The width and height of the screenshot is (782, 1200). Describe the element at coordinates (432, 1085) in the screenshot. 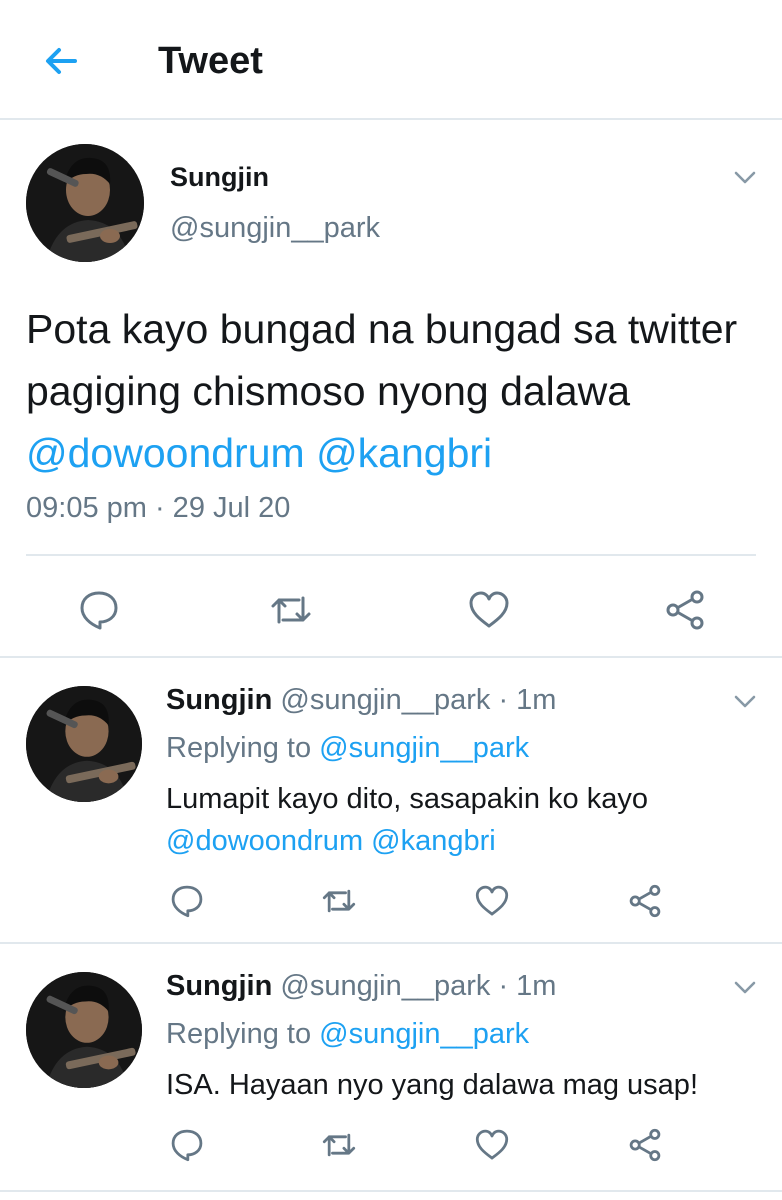

I see `tweet-body: ISA. Hayaan nyo yang dalawa mag usap!` at that location.